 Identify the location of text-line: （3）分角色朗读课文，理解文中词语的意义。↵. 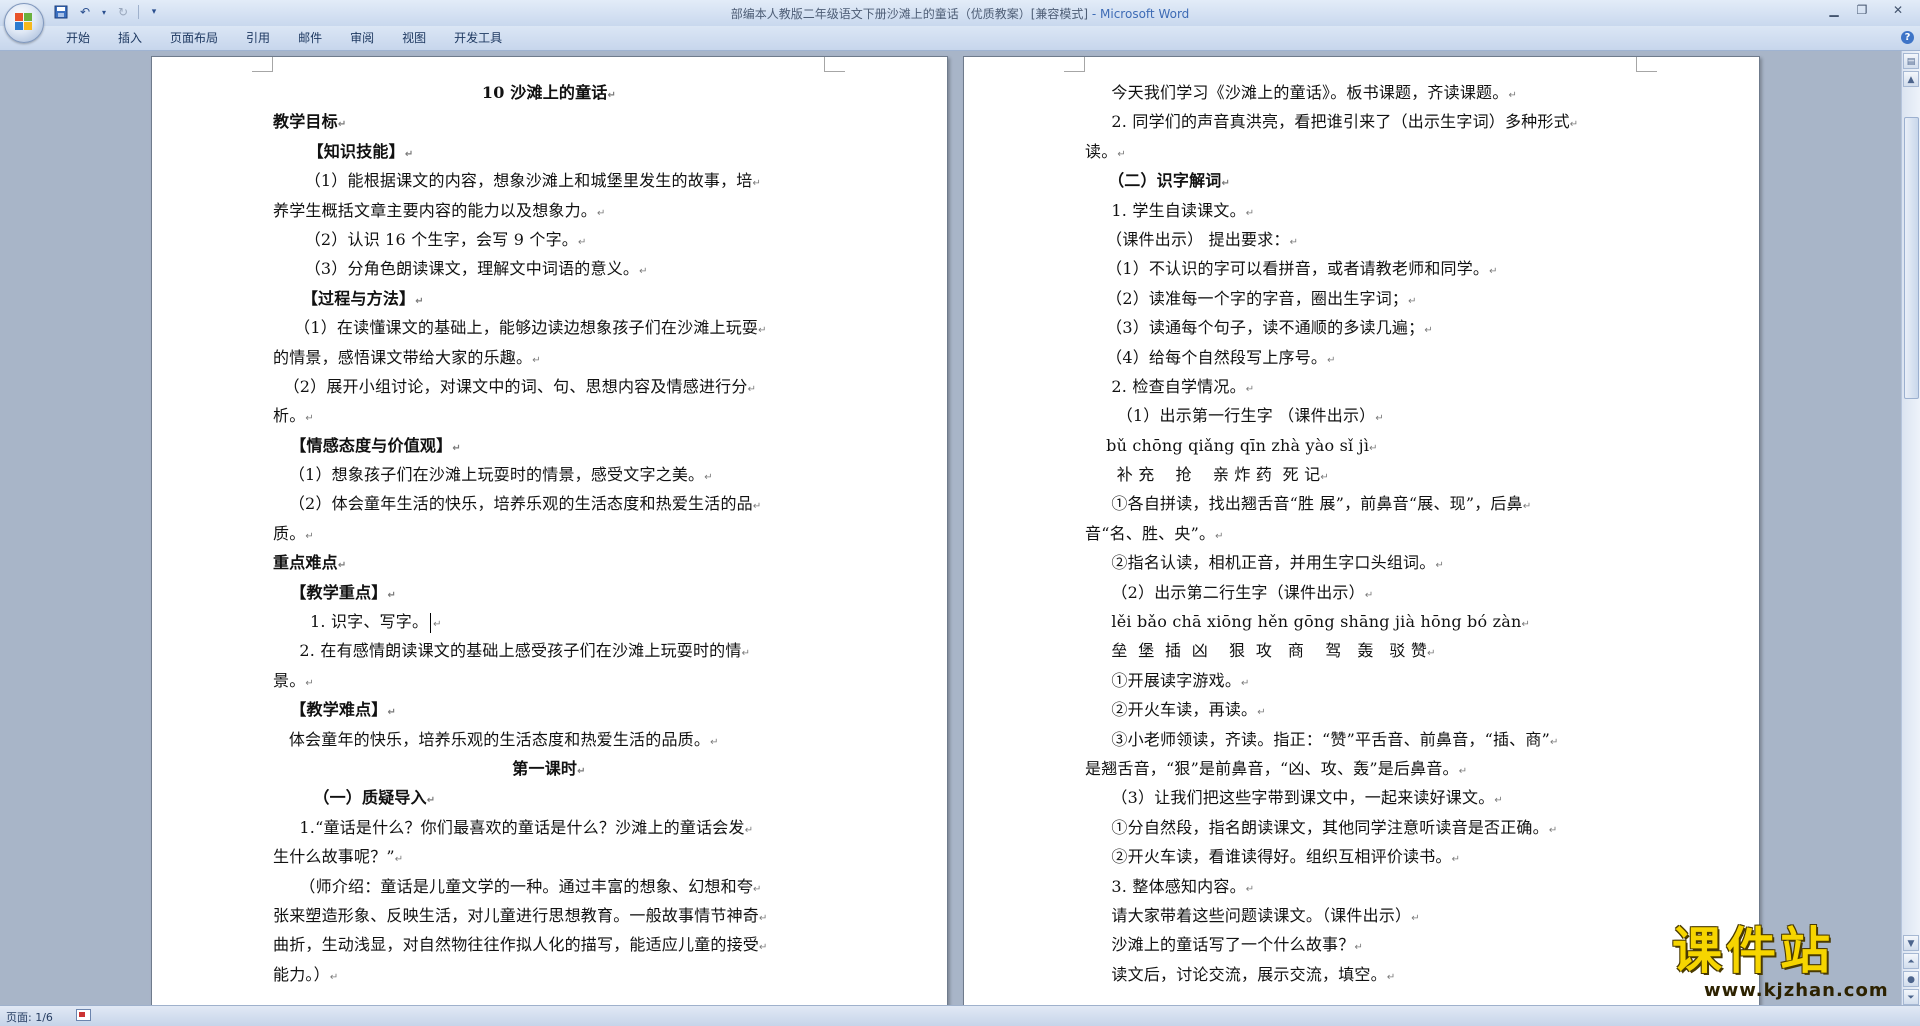
(549, 268).